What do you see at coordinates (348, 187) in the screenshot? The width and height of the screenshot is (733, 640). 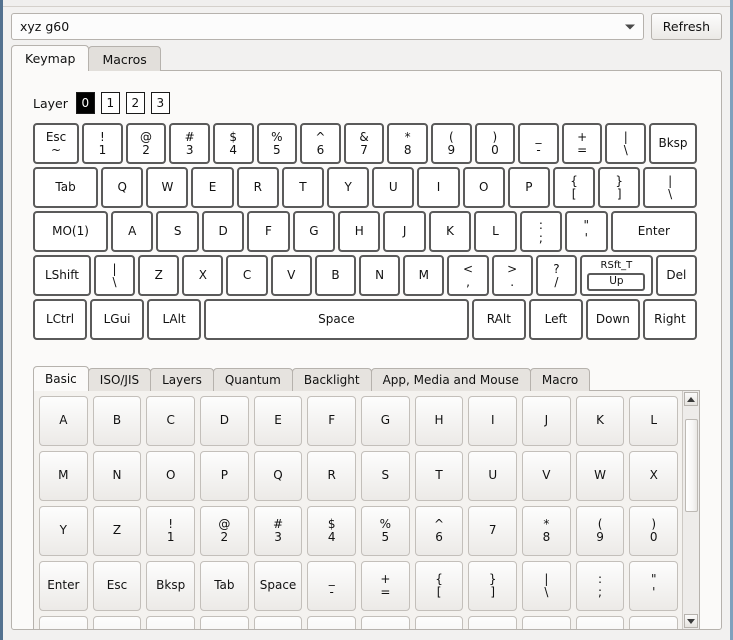 I see `keymap-key-y: Y` at bounding box center [348, 187].